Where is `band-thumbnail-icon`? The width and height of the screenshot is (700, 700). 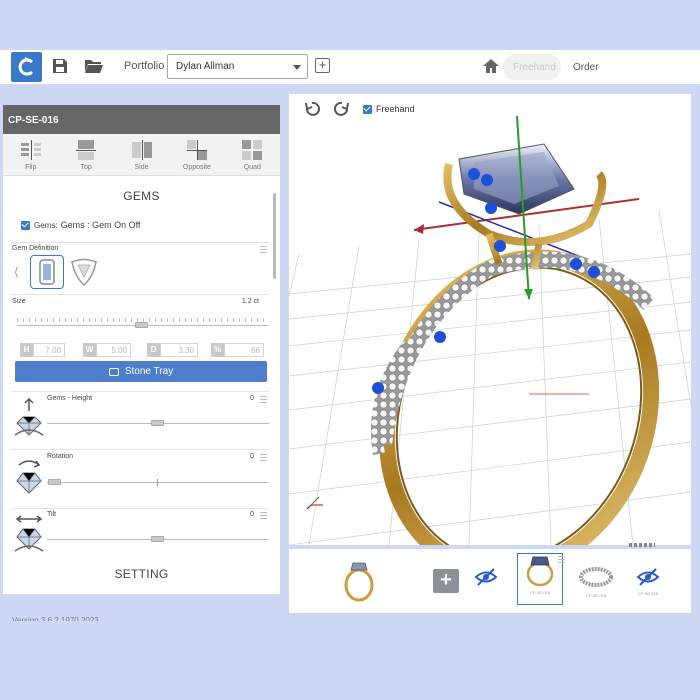
band-thumbnail-icon is located at coordinates (596, 577).